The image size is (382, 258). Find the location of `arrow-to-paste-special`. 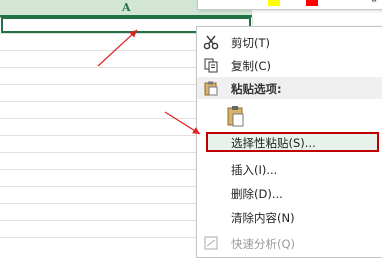

arrow-to-paste-special is located at coordinates (182, 123).